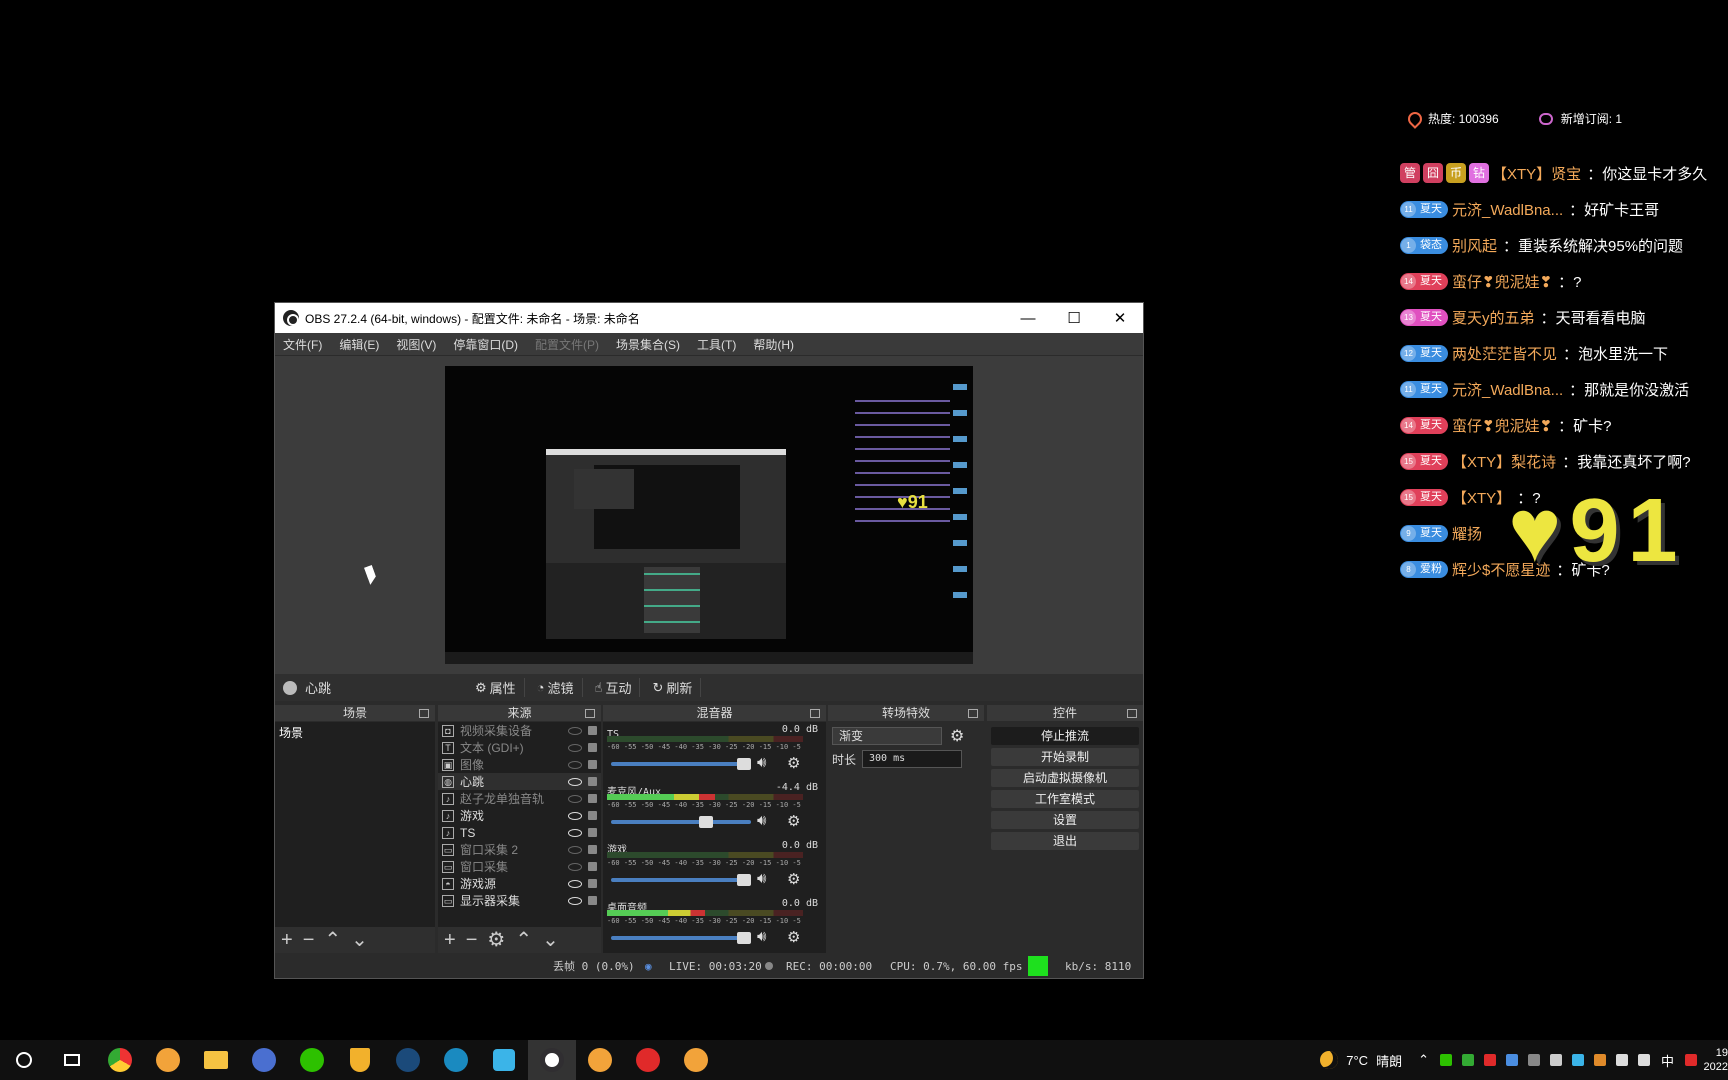  Describe the element at coordinates (519, 849) in the screenshot. I see `source-item: ▭ 窗口采集 2` at that location.